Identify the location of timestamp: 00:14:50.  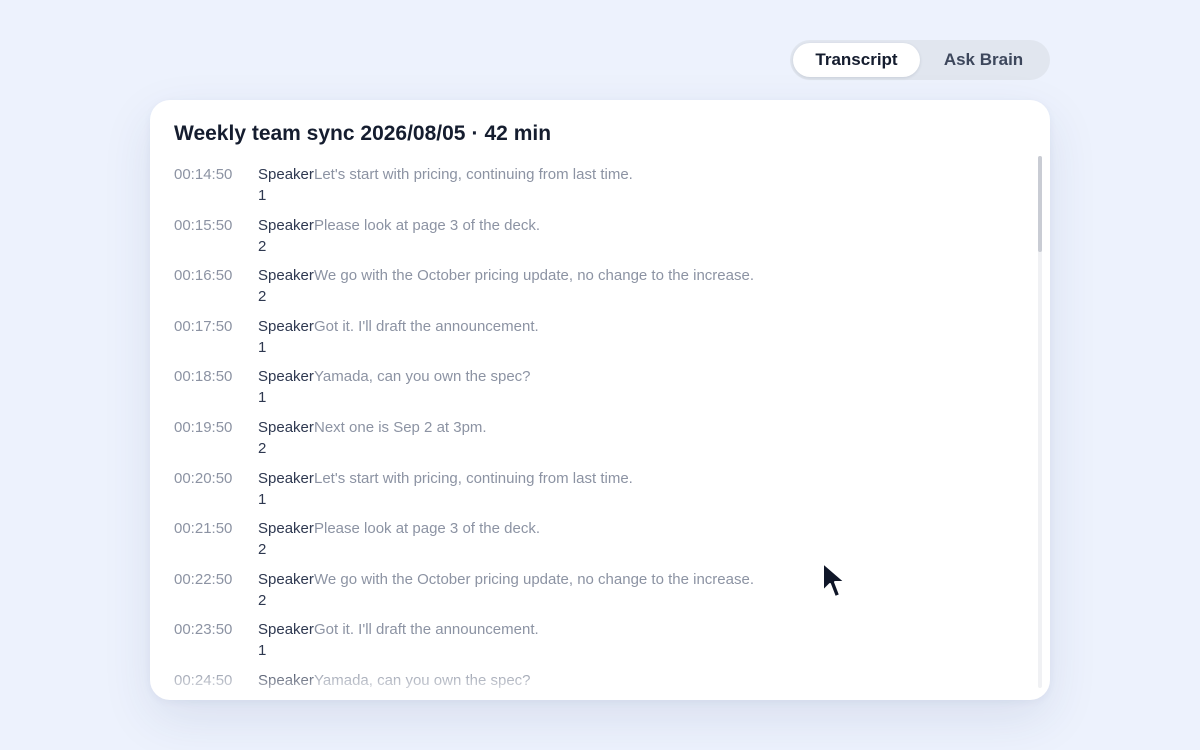
(216, 174).